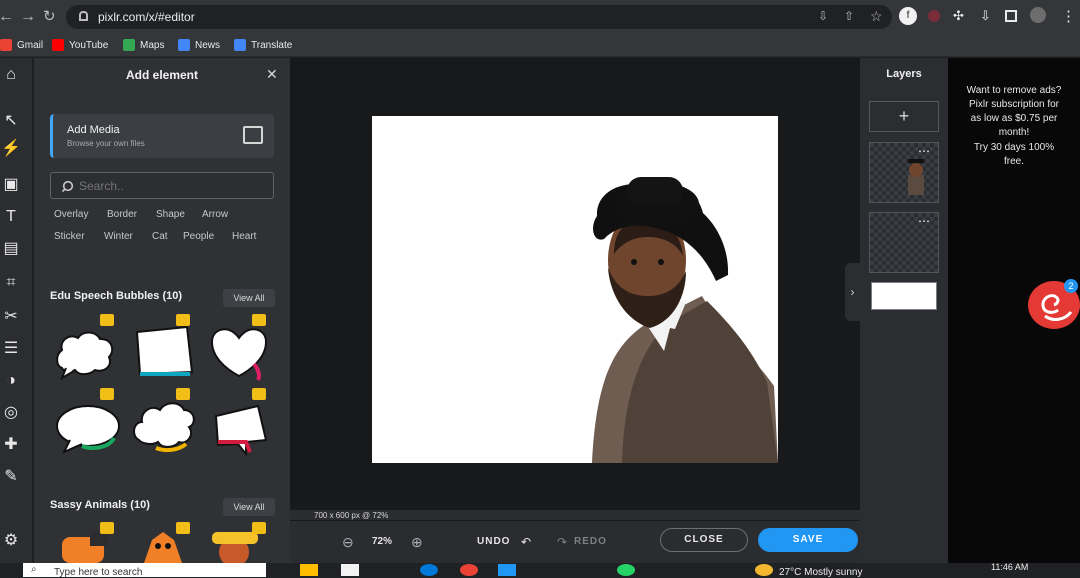  I want to click on cutout-icon: ✂, so click(11, 317).